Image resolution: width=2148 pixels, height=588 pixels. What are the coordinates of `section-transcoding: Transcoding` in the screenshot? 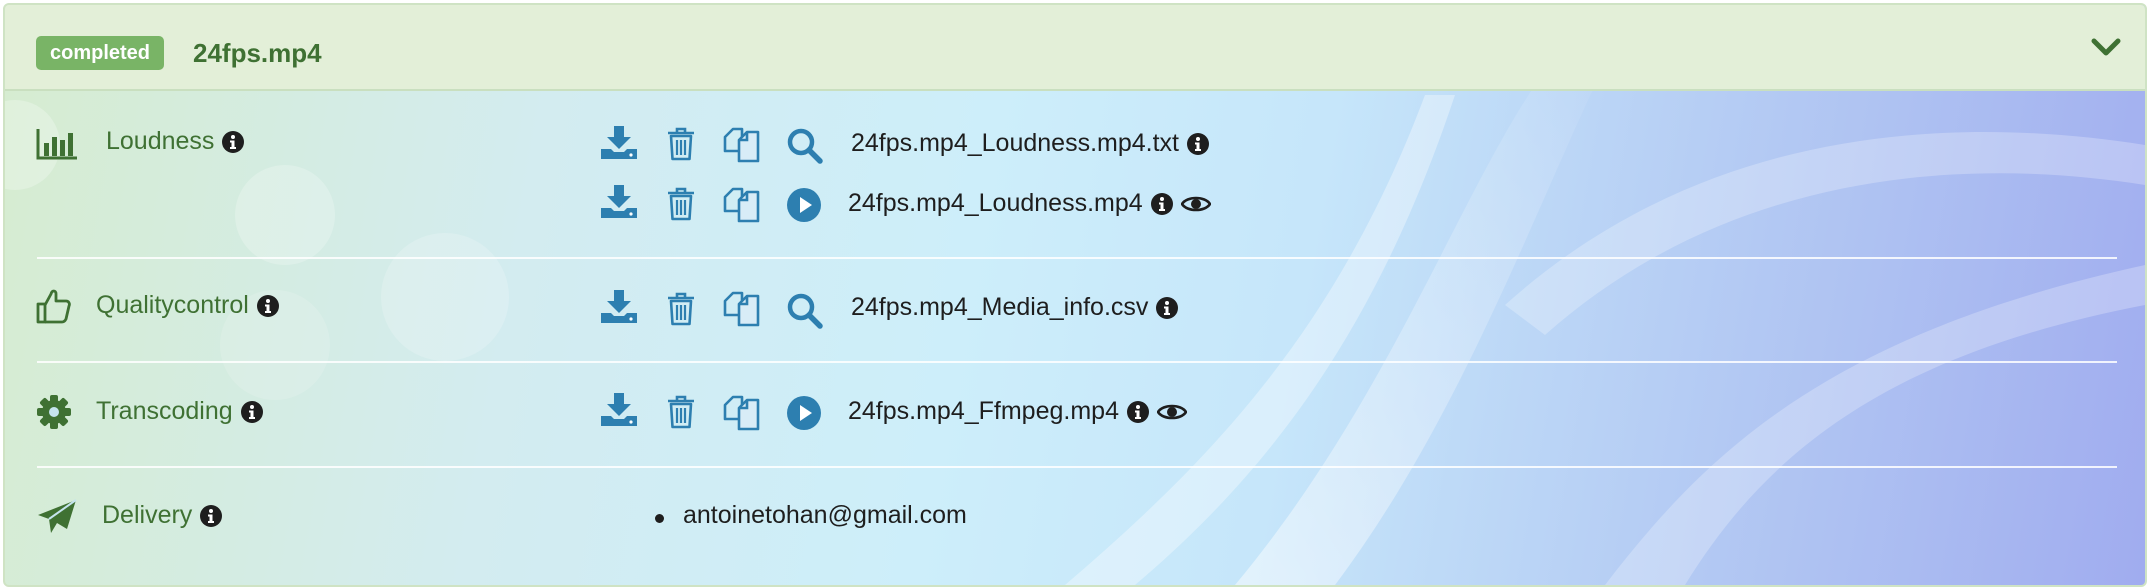 It's located at (179, 411).